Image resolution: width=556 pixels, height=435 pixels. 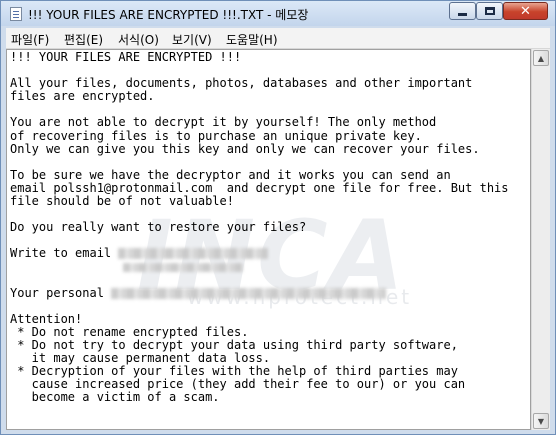 What do you see at coordinates (115, 397) in the screenshot?
I see `text-line: become a victim of a scam.` at bounding box center [115, 397].